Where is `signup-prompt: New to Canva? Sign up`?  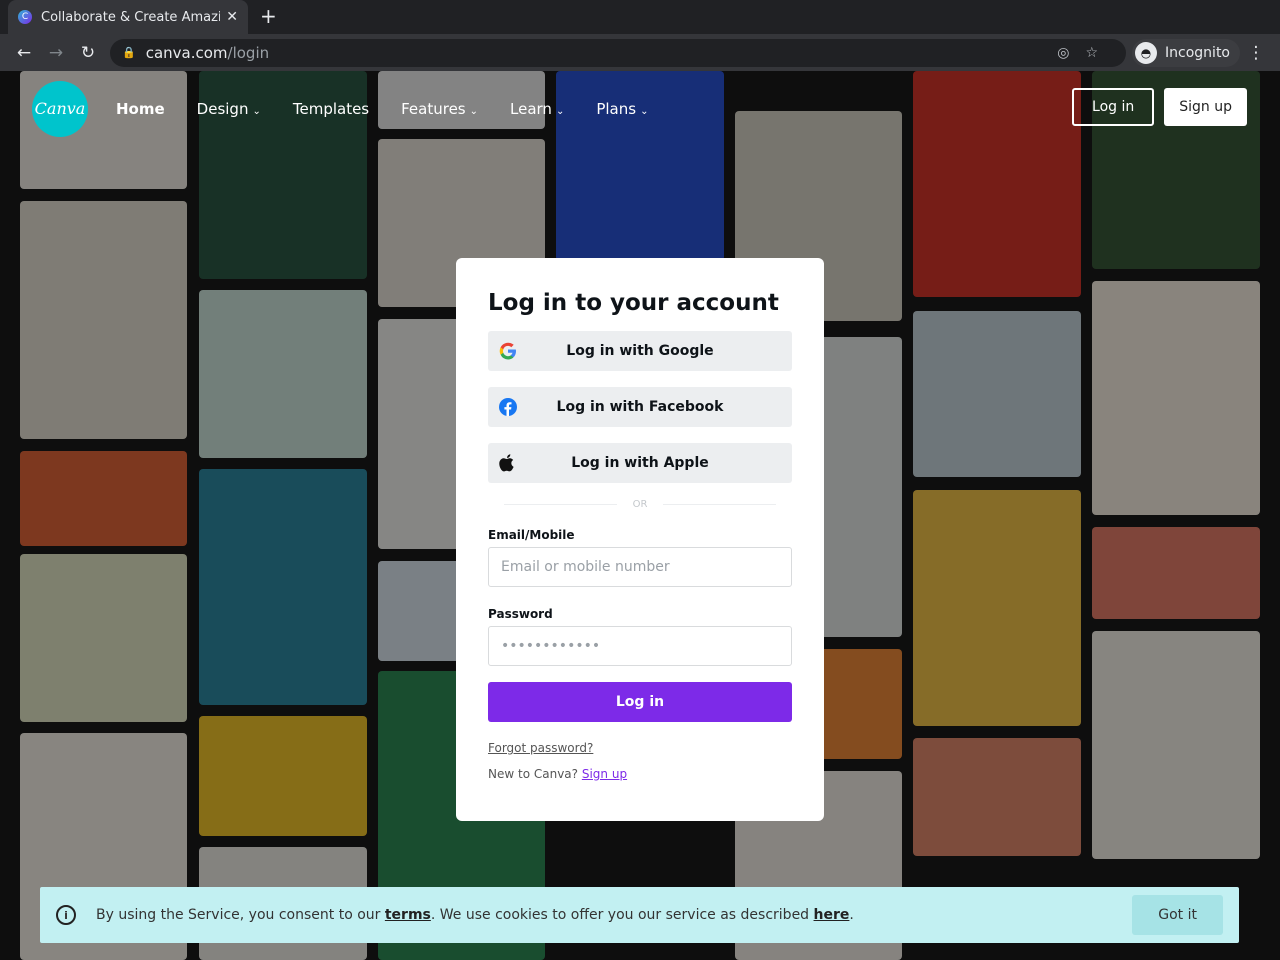 signup-prompt: New to Canva? Sign up is located at coordinates (558, 774).